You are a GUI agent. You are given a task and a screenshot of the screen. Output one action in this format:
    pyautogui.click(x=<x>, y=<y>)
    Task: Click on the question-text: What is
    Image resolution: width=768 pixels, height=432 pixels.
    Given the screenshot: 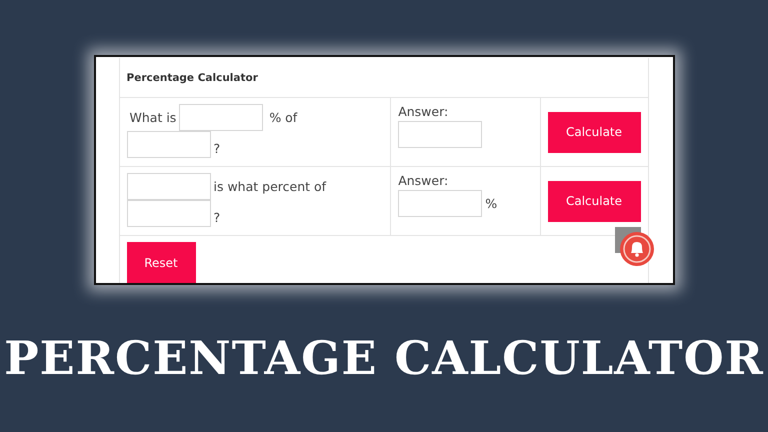 What is the action you would take?
    pyautogui.click(x=153, y=117)
    